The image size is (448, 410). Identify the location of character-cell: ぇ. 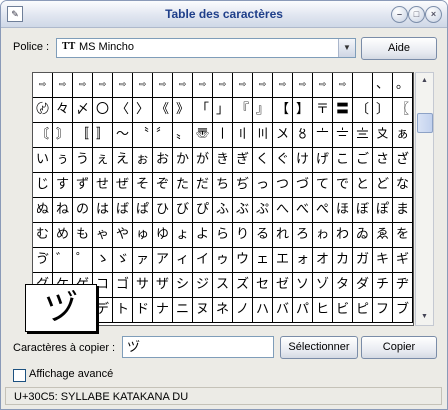
(103, 160).